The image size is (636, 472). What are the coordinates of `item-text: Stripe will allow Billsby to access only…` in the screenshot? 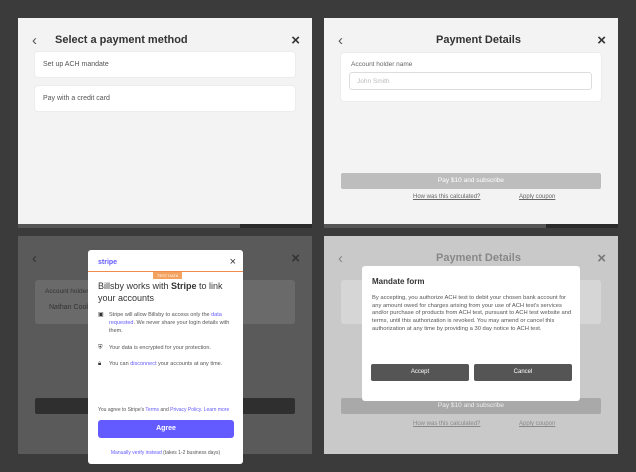 It's located at (160, 315).